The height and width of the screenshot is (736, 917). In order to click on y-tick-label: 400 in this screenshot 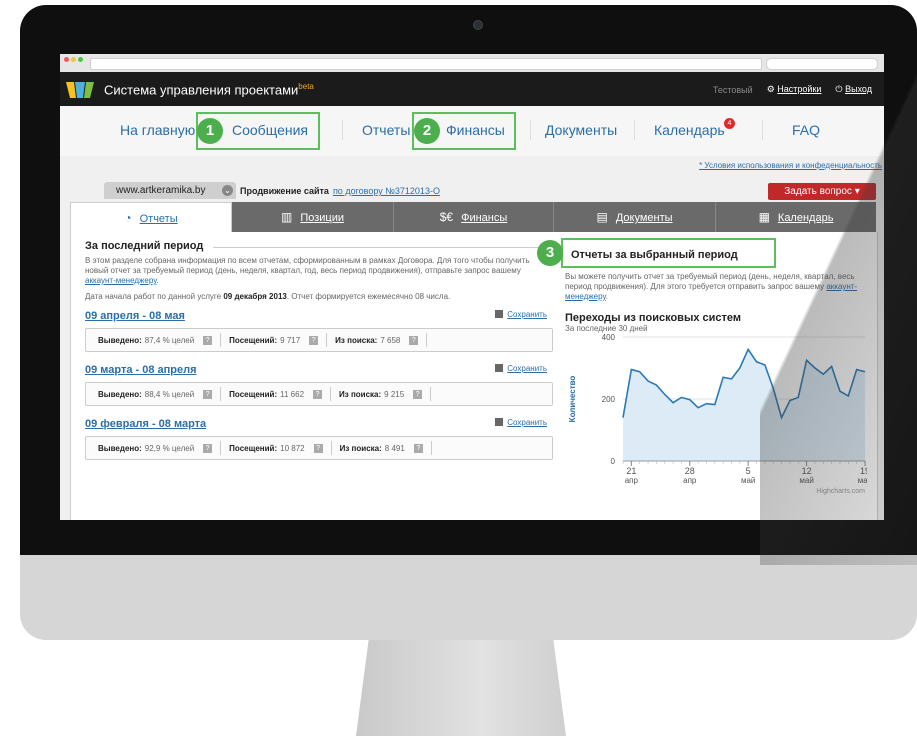, I will do `click(609, 337)`.